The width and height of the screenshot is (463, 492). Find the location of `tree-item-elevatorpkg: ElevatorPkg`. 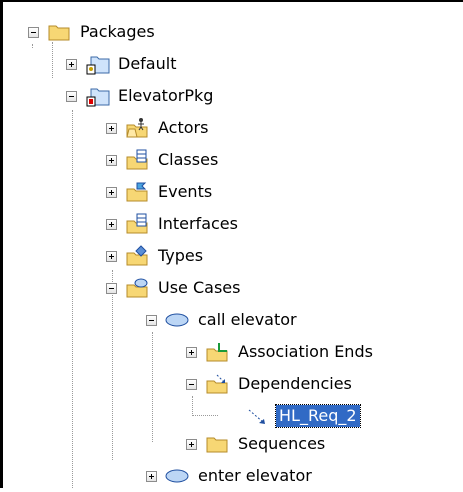

tree-item-elevatorpkg: ElevatorPkg is located at coordinates (141, 96).